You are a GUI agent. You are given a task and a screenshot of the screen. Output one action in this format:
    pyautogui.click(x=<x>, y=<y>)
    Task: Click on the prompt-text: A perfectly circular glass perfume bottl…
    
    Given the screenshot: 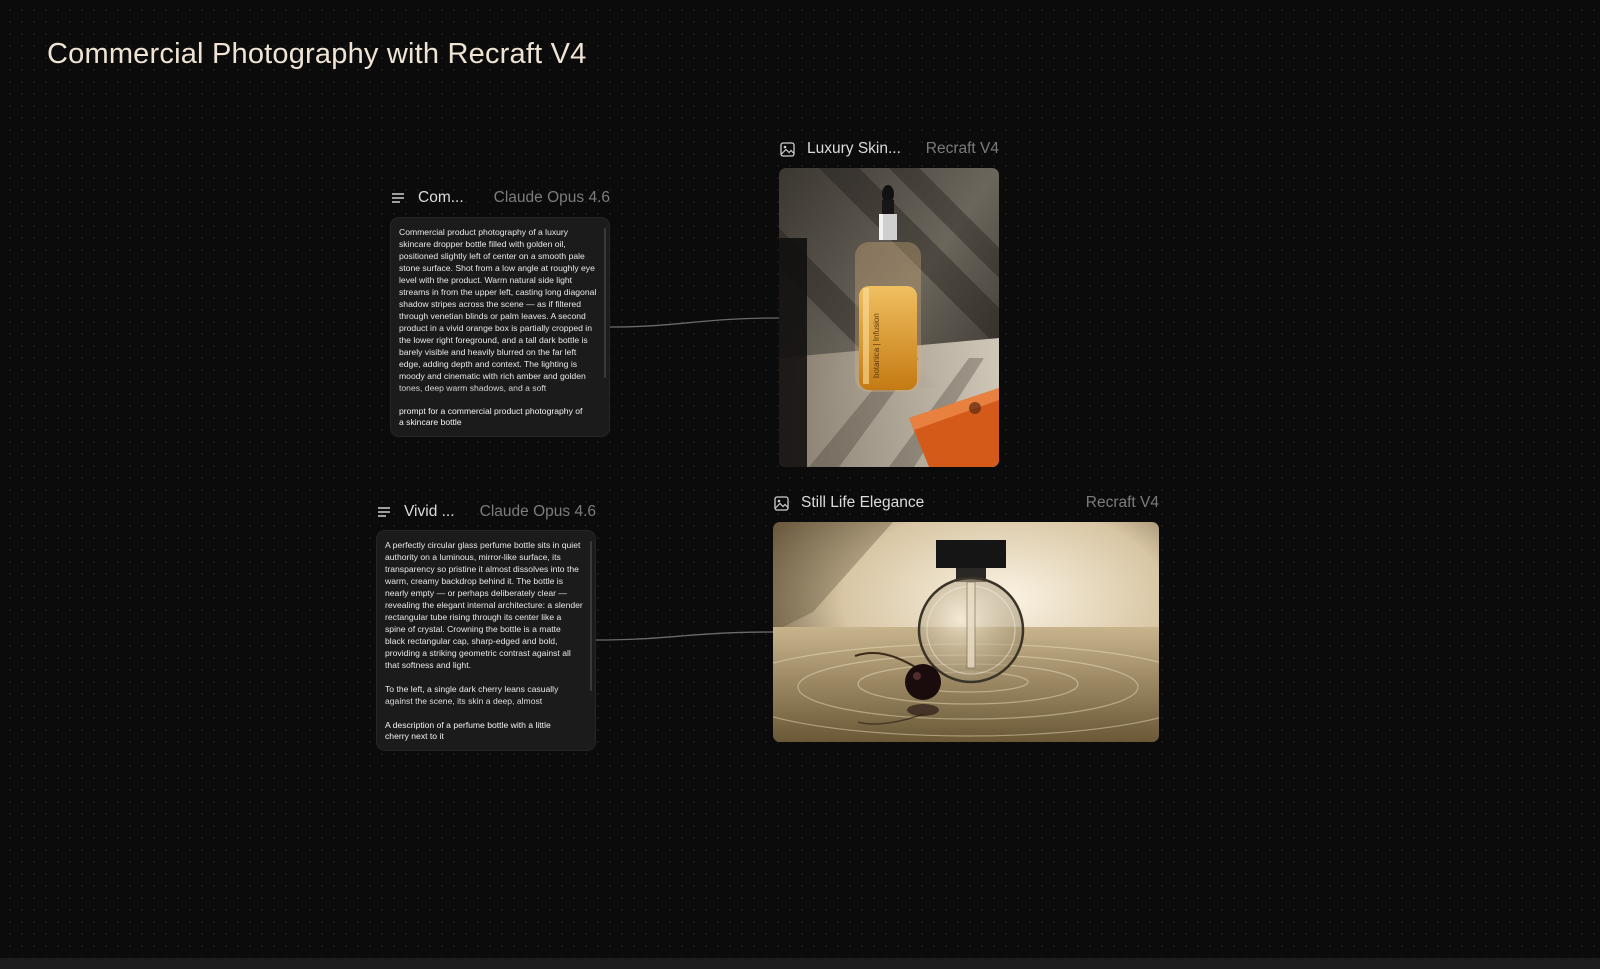 What is the action you would take?
    pyautogui.click(x=484, y=623)
    